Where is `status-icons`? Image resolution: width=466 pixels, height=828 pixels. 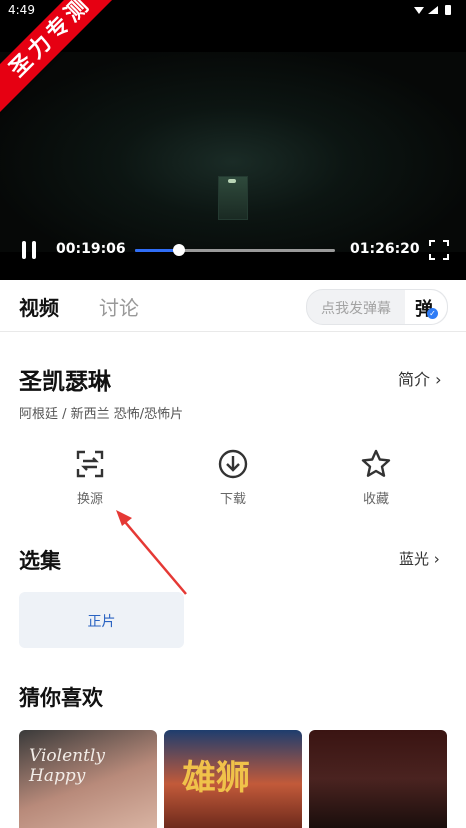 status-icons is located at coordinates (434, 11).